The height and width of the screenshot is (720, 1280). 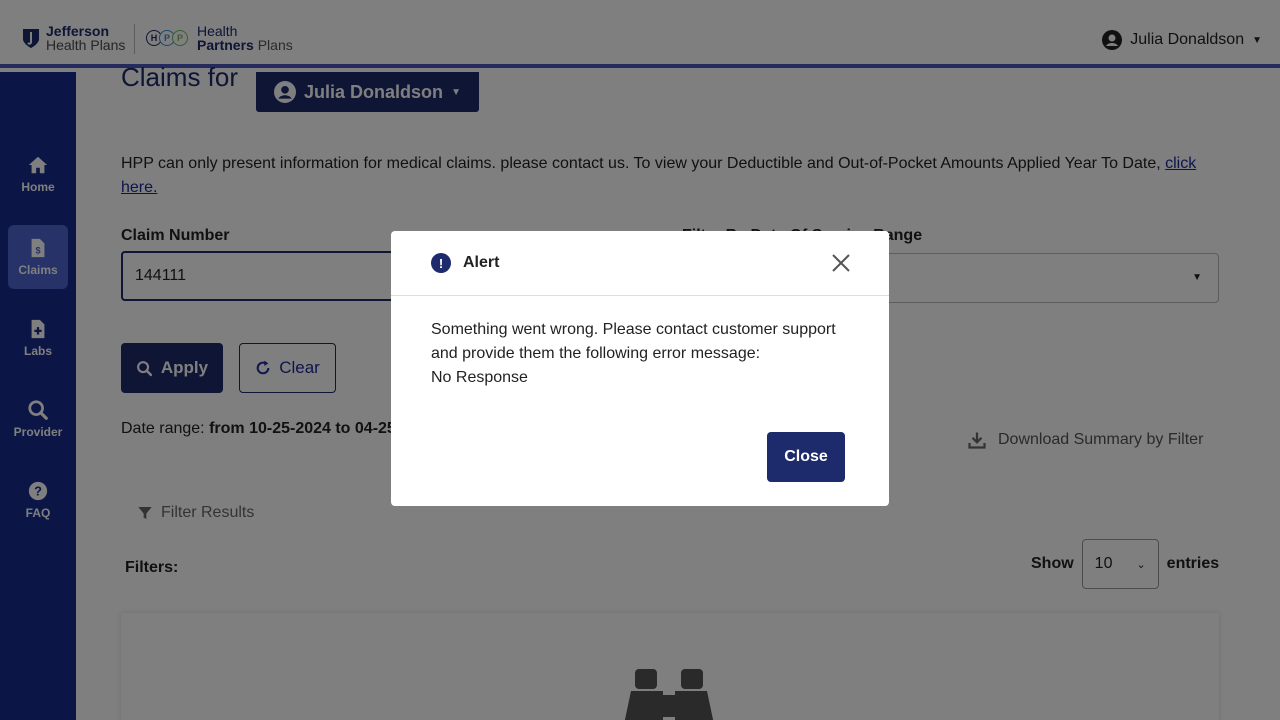 What do you see at coordinates (640, 263) in the screenshot?
I see `modal-header: ! Alert` at bounding box center [640, 263].